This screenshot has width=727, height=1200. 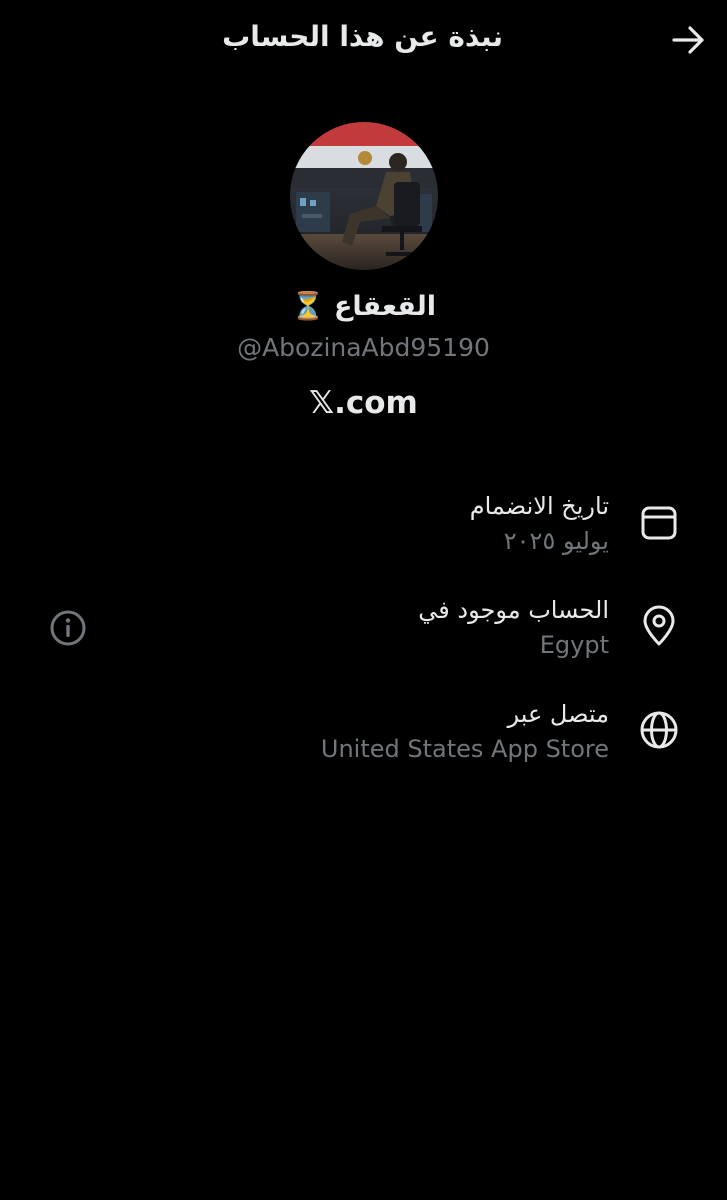 I want to click on avatar, so click(x=364, y=196).